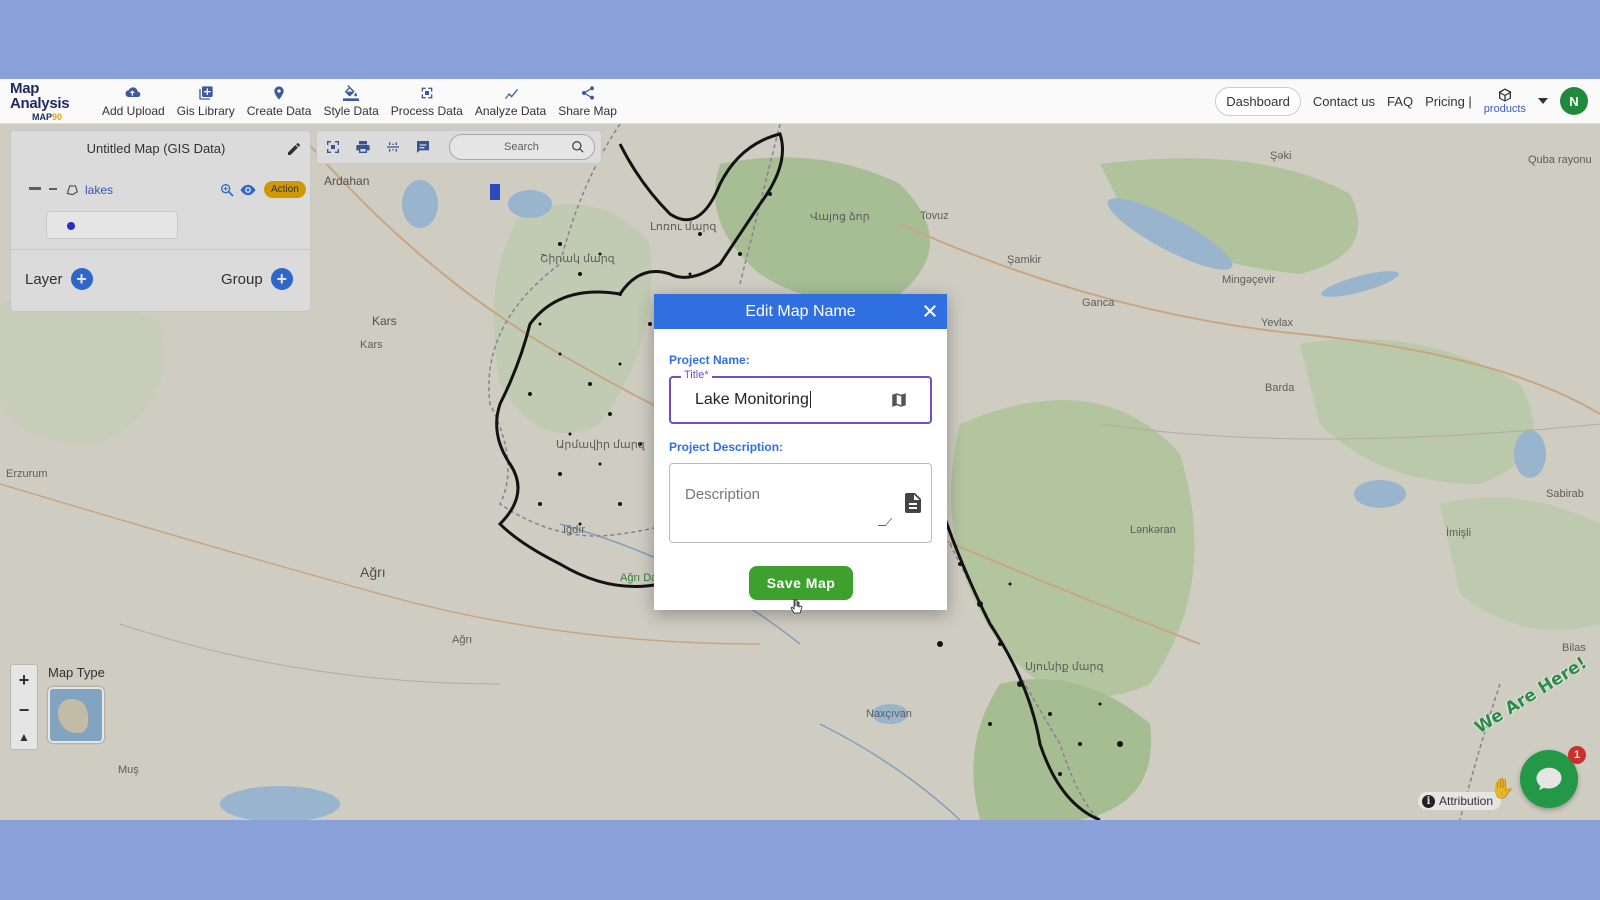 This screenshot has height=900, width=1600. I want to click on dialog-header: Edit Map Name, so click(800, 311).